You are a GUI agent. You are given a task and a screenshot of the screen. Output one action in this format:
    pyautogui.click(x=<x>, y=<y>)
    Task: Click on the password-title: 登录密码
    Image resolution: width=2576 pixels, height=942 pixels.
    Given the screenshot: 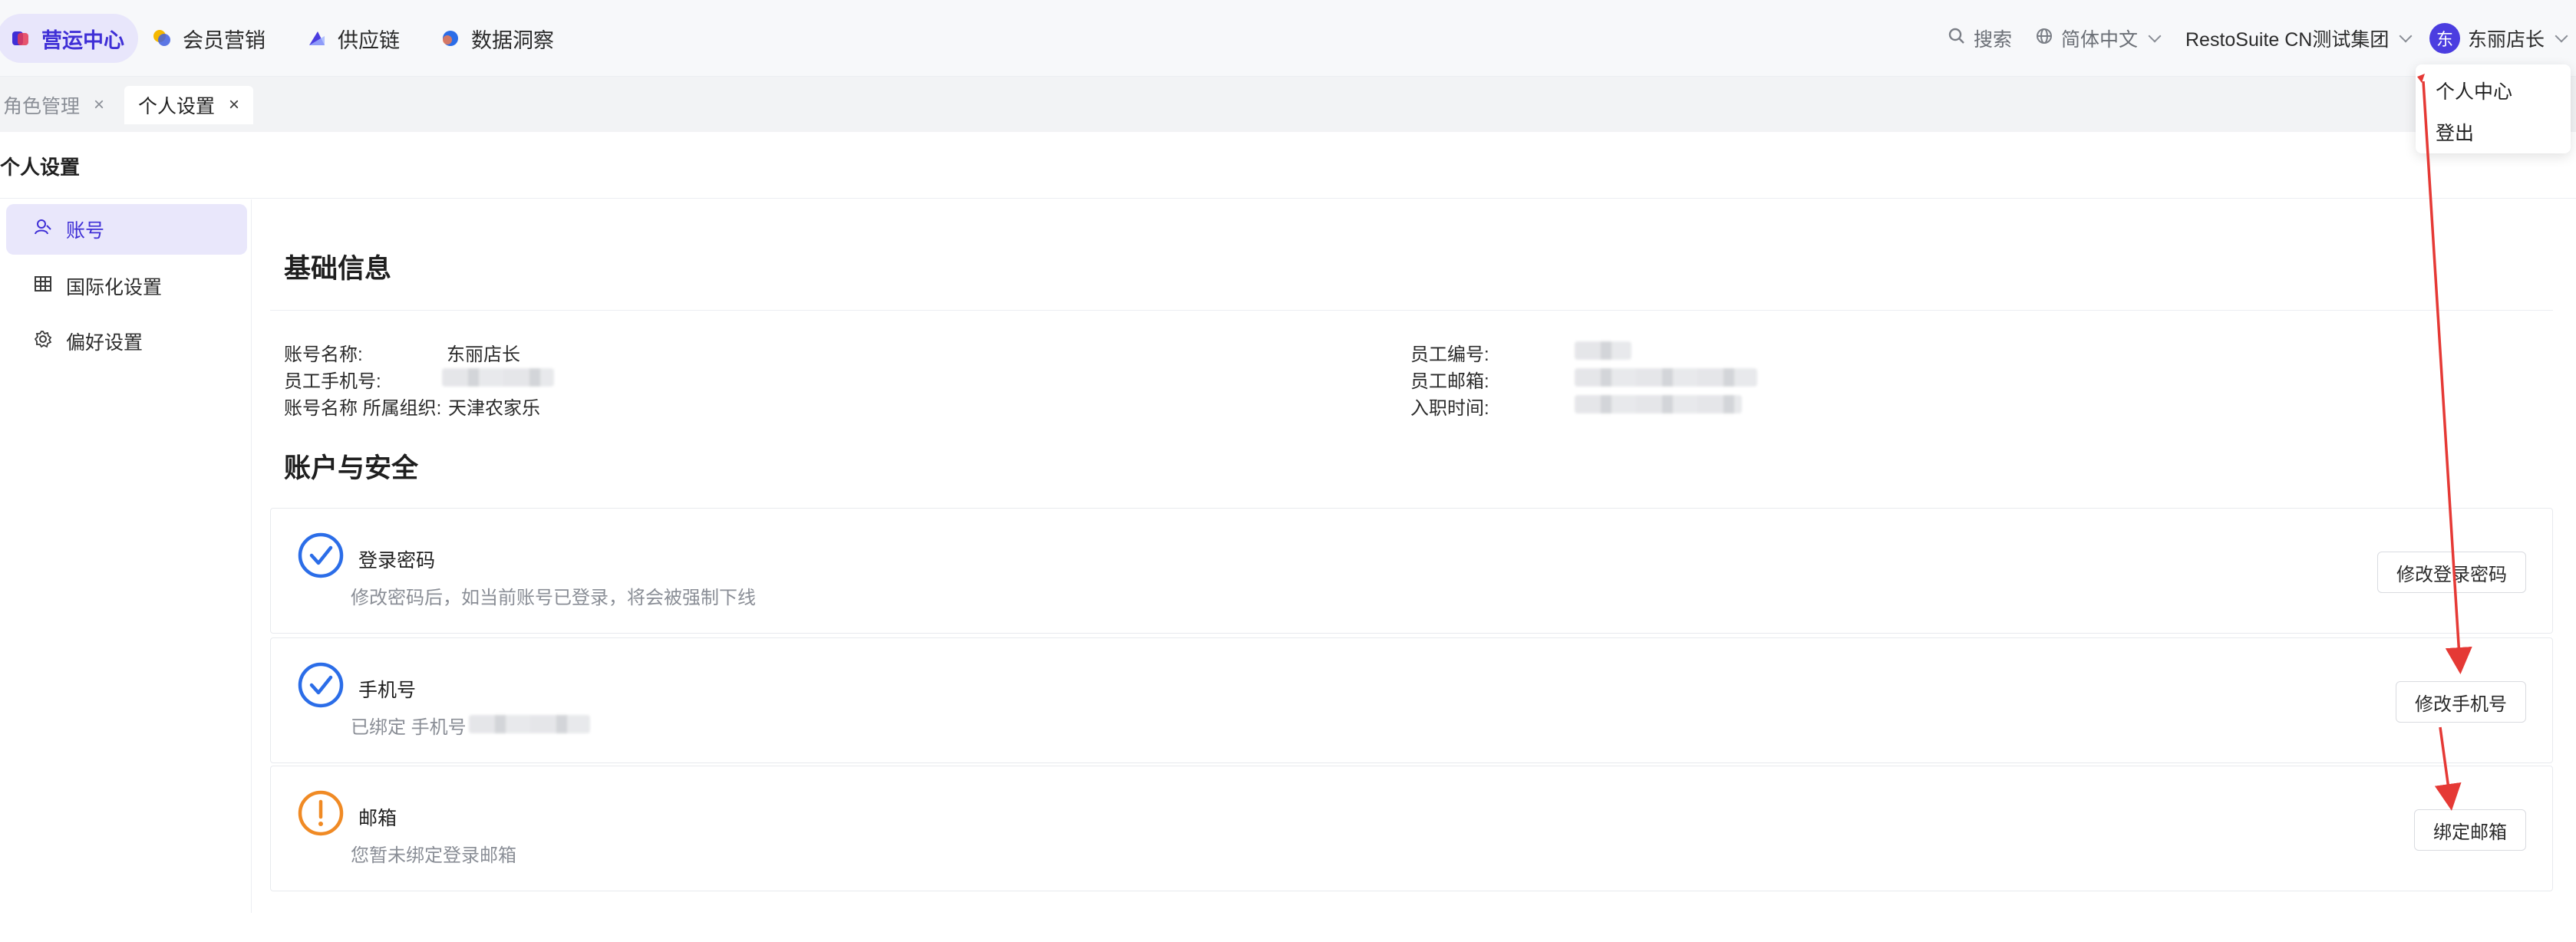 What is the action you would take?
    pyautogui.click(x=397, y=560)
    